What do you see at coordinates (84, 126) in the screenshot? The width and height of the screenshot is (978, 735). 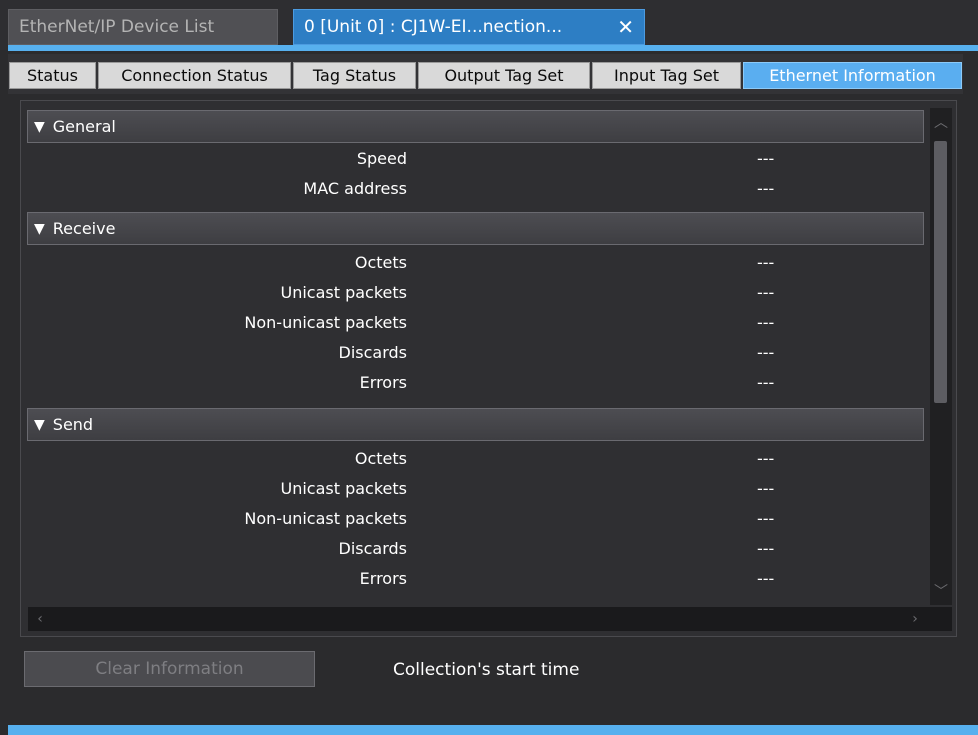 I see `section-general-title: General` at bounding box center [84, 126].